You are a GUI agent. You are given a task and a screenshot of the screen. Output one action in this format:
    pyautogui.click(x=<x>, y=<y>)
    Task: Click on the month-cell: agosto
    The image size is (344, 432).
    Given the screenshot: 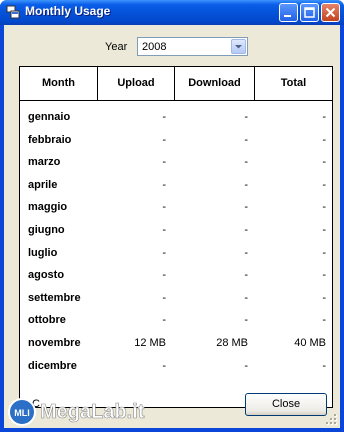 What is the action you would take?
    pyautogui.click(x=46, y=275)
    